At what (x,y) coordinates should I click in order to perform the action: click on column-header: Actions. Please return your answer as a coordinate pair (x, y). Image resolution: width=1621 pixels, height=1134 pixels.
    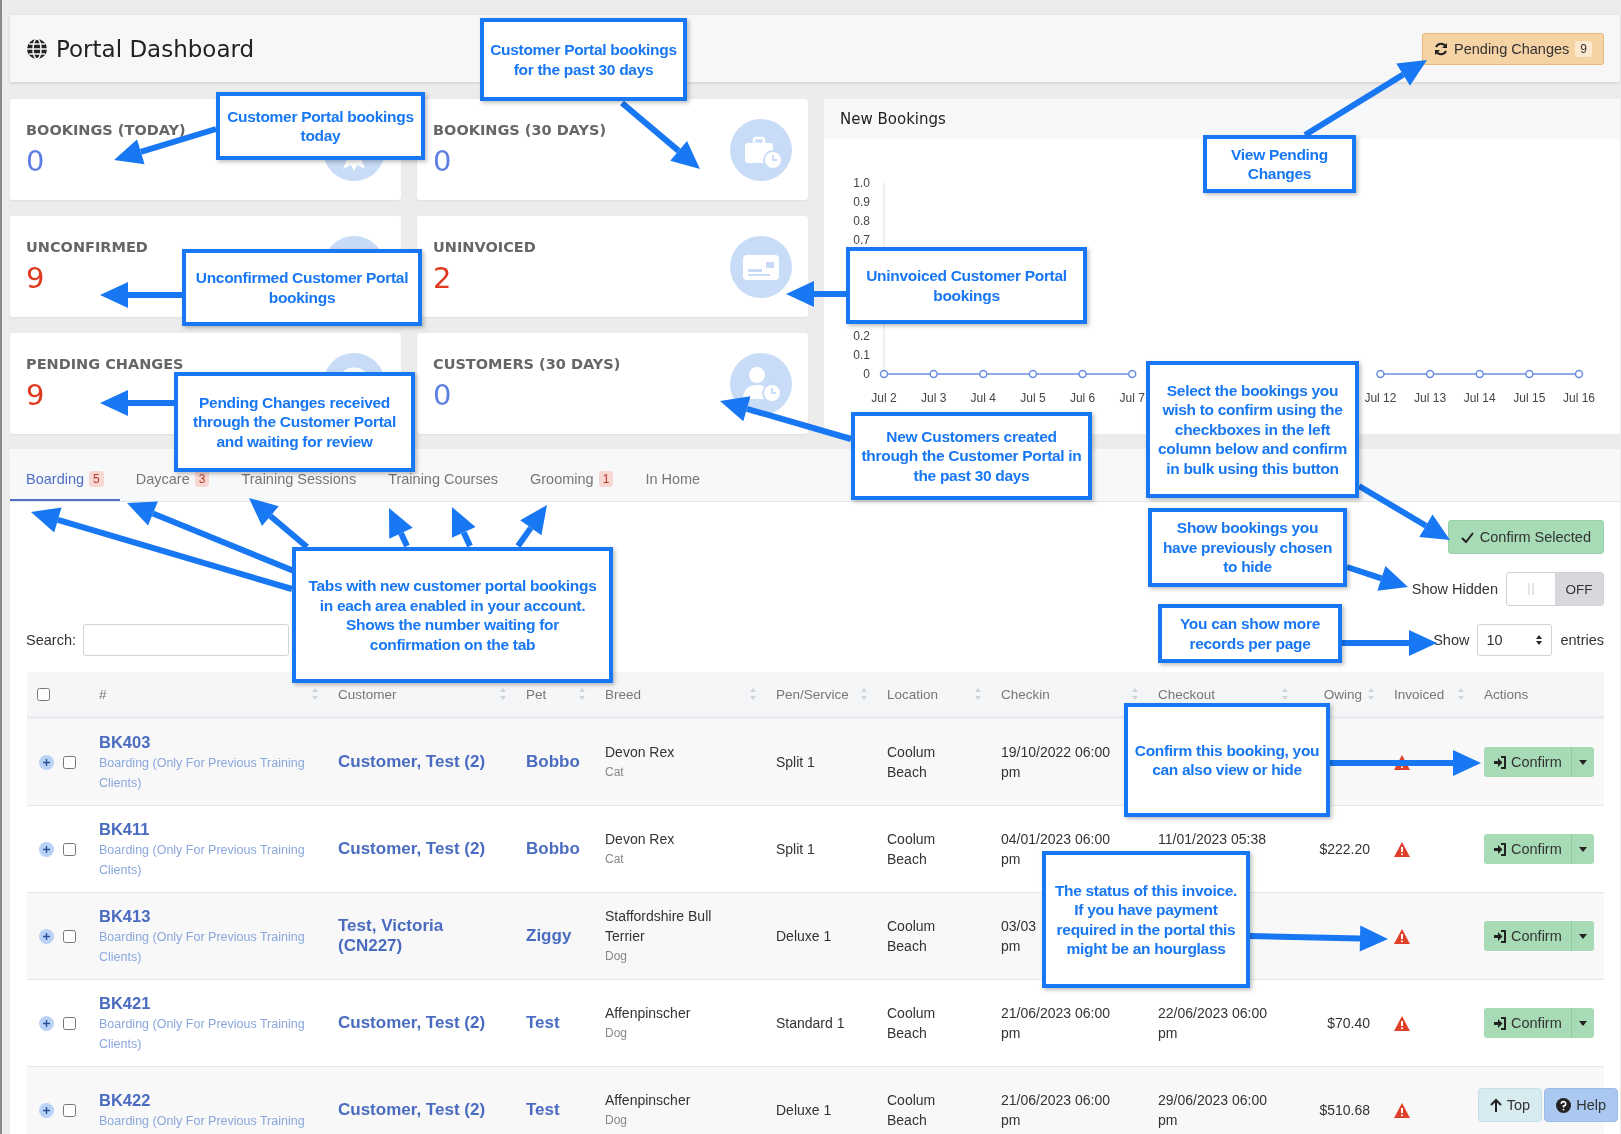
    Looking at the image, I should click on (1506, 694).